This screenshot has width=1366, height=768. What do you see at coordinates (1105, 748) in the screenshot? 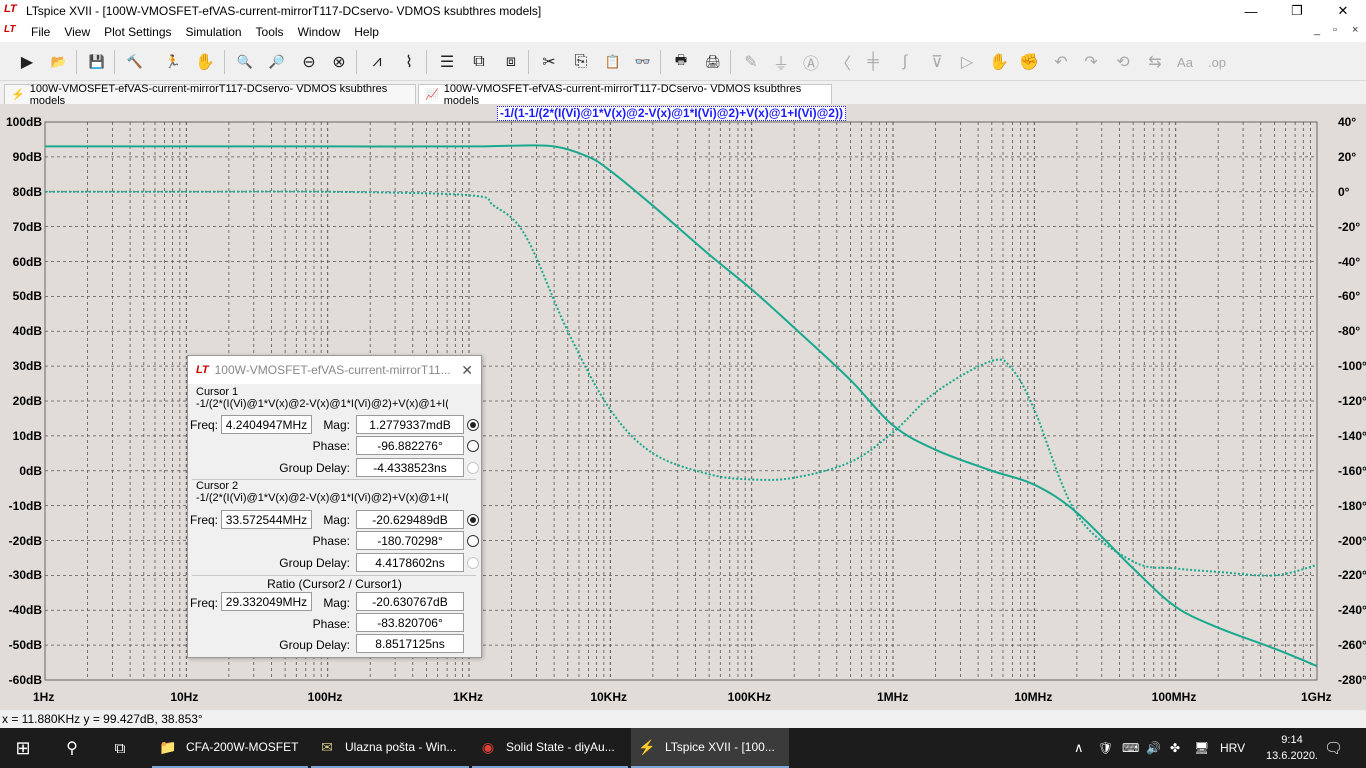
I see `security-tray-icon: 🛡` at bounding box center [1105, 748].